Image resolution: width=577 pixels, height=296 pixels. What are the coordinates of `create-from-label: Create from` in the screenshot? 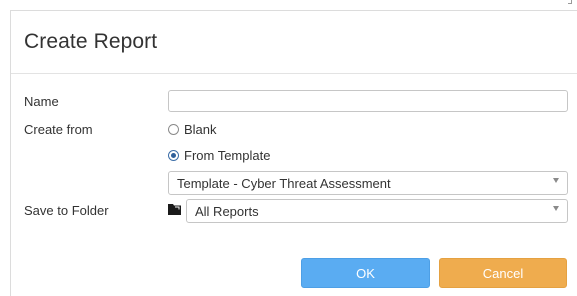 It's located at (58, 129).